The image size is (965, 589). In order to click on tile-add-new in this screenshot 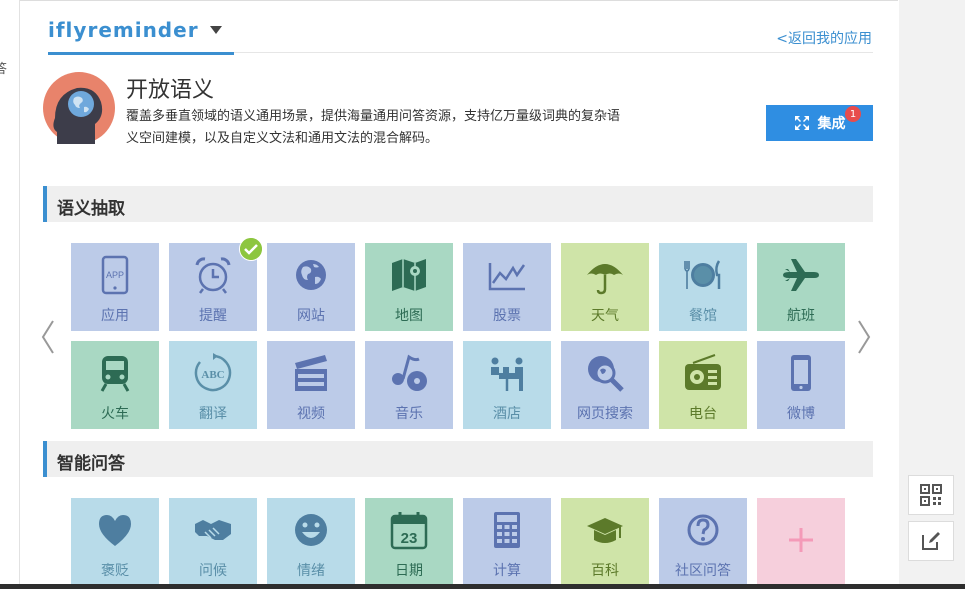, I will do `click(801, 541)`.